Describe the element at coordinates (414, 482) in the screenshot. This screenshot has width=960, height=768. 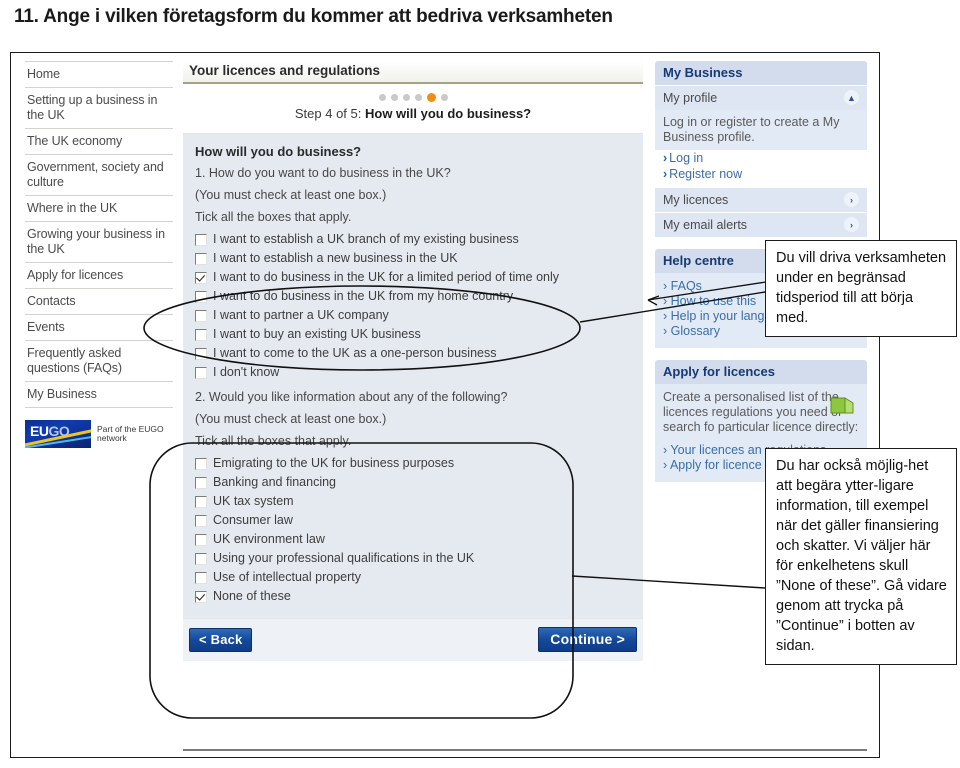
I see `q2-option-row: Banking and financing` at that location.